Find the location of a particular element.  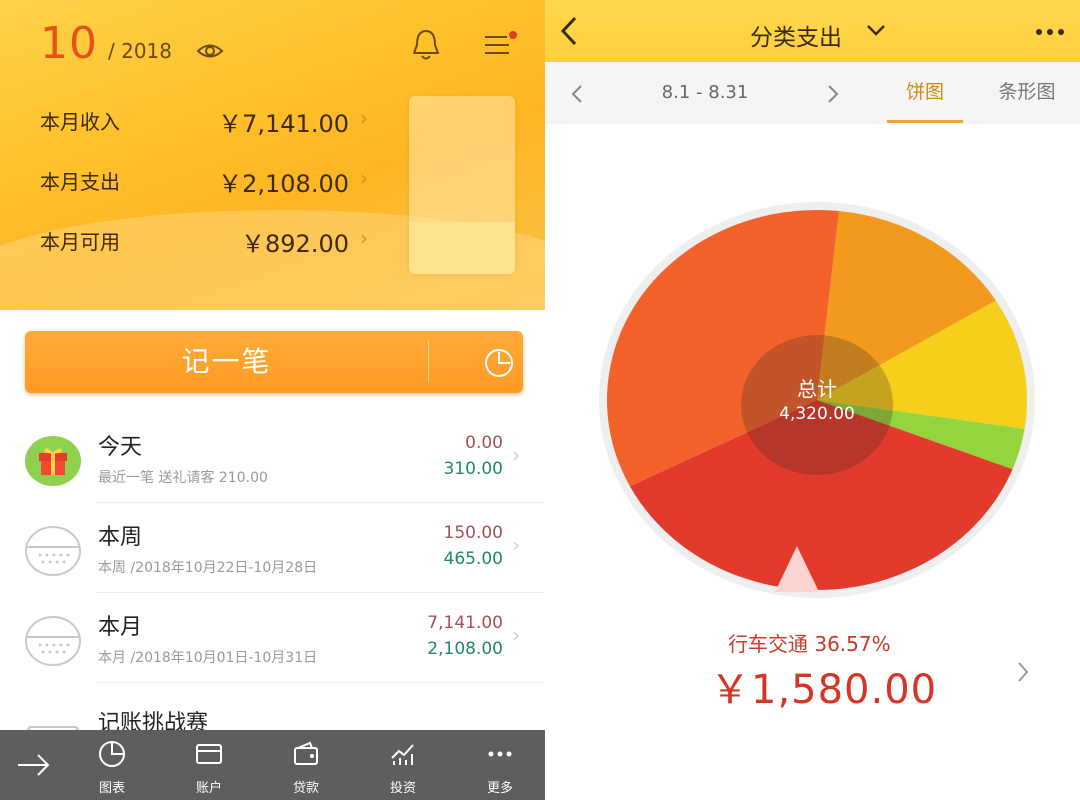

budget-gauge-fill is located at coordinates (462, 248).